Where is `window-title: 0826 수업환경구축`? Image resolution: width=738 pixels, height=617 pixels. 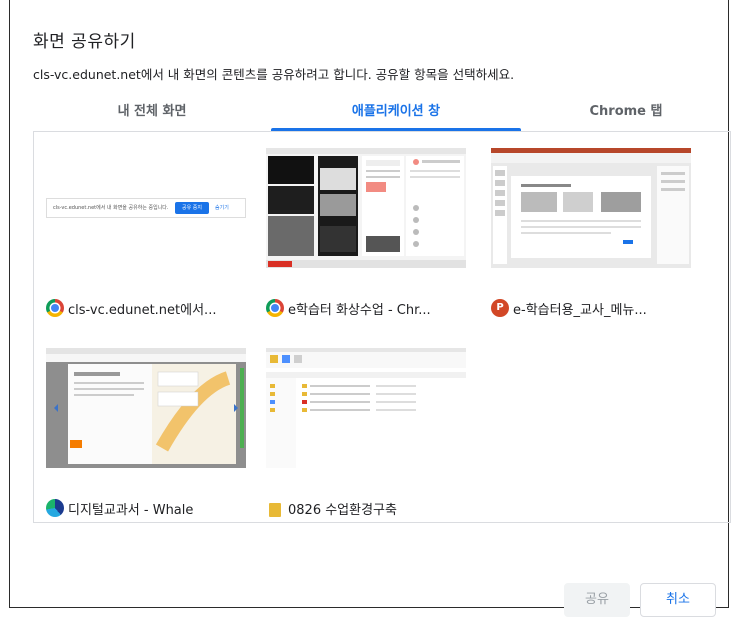
window-title: 0826 수업환경구축 is located at coordinates (342, 510).